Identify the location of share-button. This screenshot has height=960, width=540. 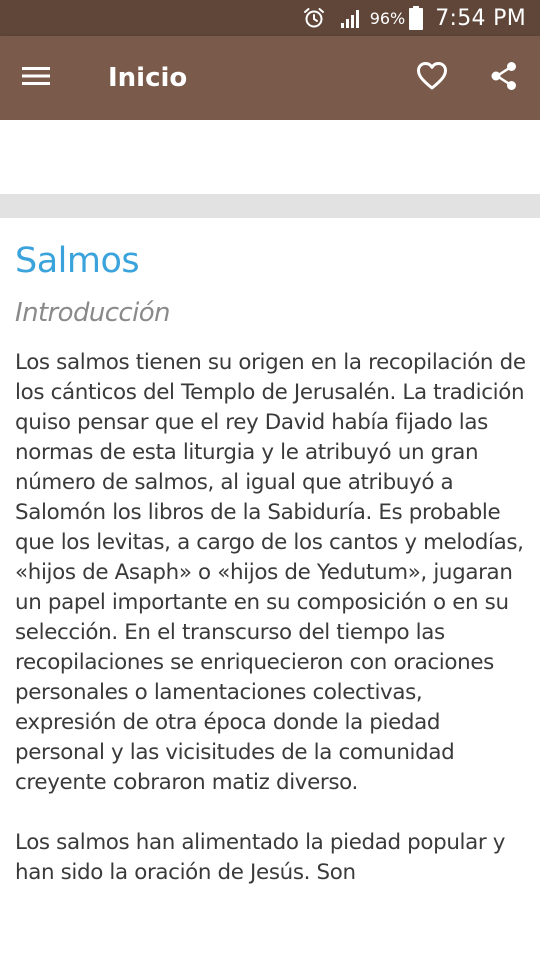
(504, 78).